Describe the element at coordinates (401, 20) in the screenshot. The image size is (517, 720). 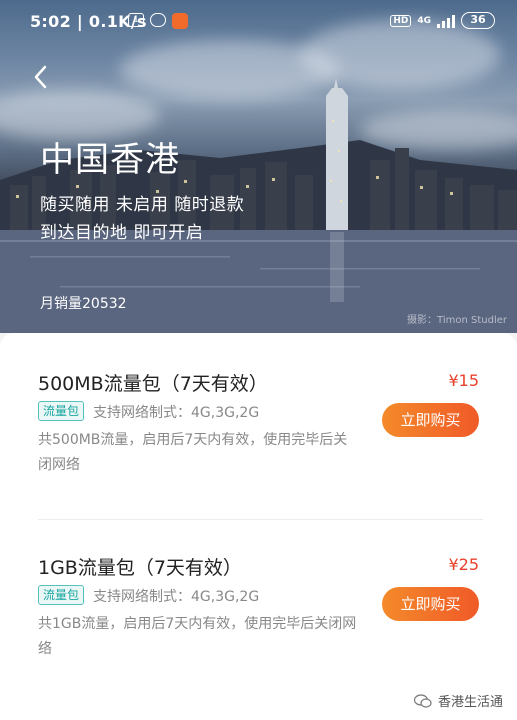
I see `hd-icon: HD` at that location.